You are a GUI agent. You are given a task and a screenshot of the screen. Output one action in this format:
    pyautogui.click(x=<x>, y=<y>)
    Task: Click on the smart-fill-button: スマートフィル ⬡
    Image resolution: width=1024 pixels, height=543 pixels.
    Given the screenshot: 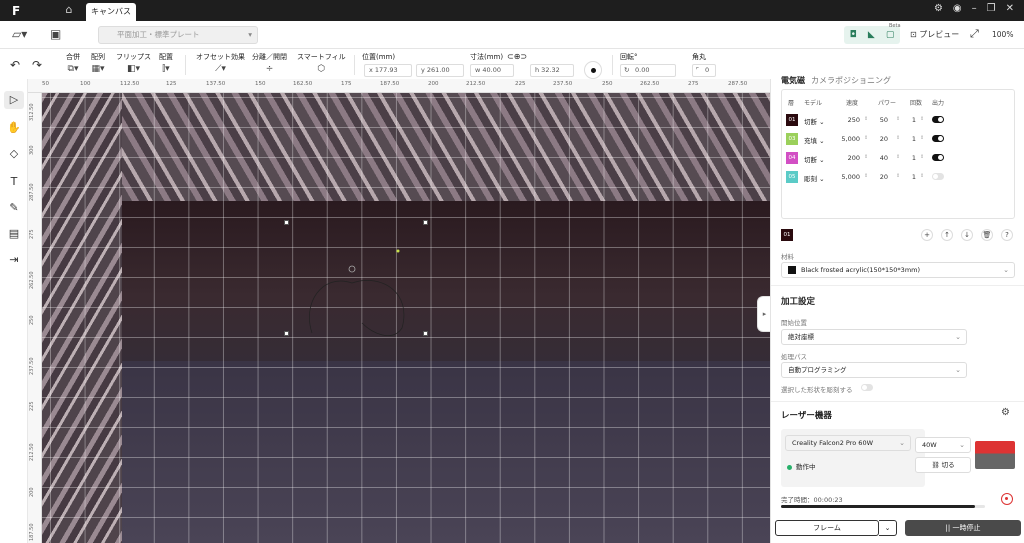 What is the action you would take?
    pyautogui.click(x=321, y=63)
    